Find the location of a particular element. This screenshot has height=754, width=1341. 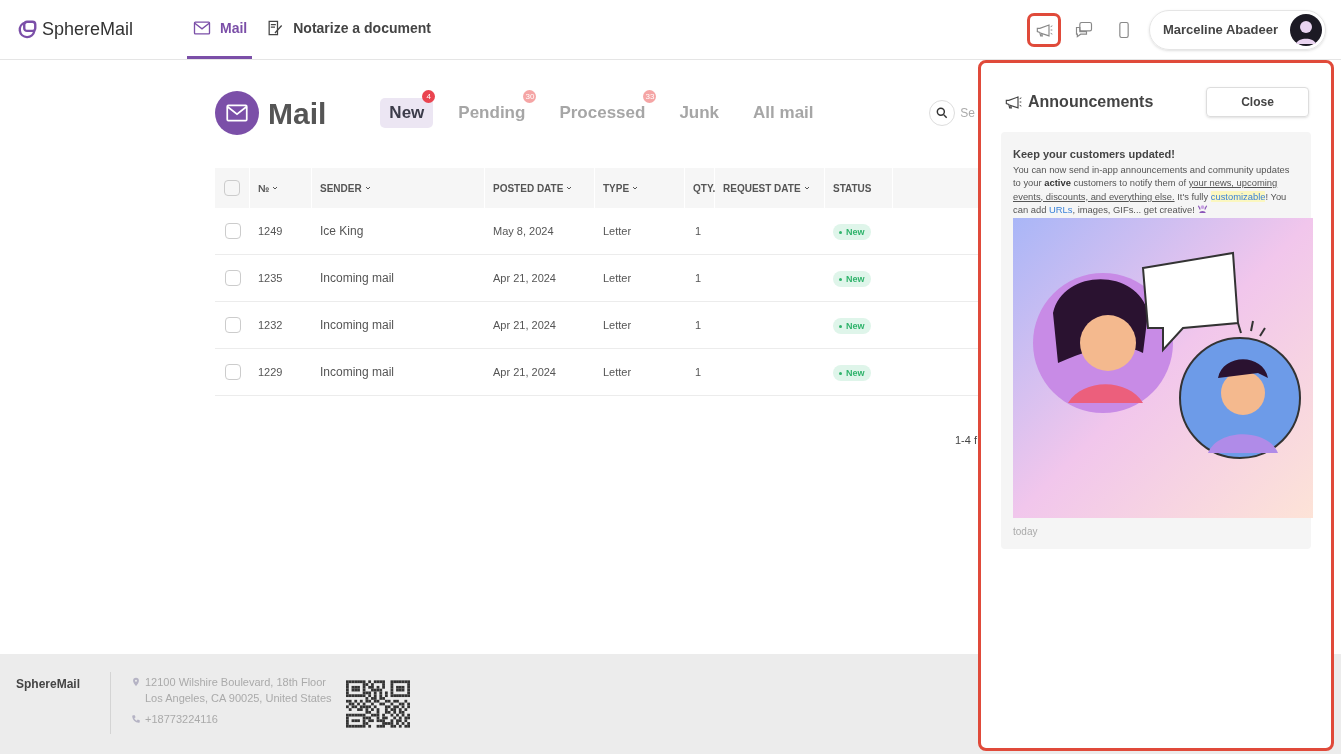

table-cell: 1235 is located at coordinates (270, 277).